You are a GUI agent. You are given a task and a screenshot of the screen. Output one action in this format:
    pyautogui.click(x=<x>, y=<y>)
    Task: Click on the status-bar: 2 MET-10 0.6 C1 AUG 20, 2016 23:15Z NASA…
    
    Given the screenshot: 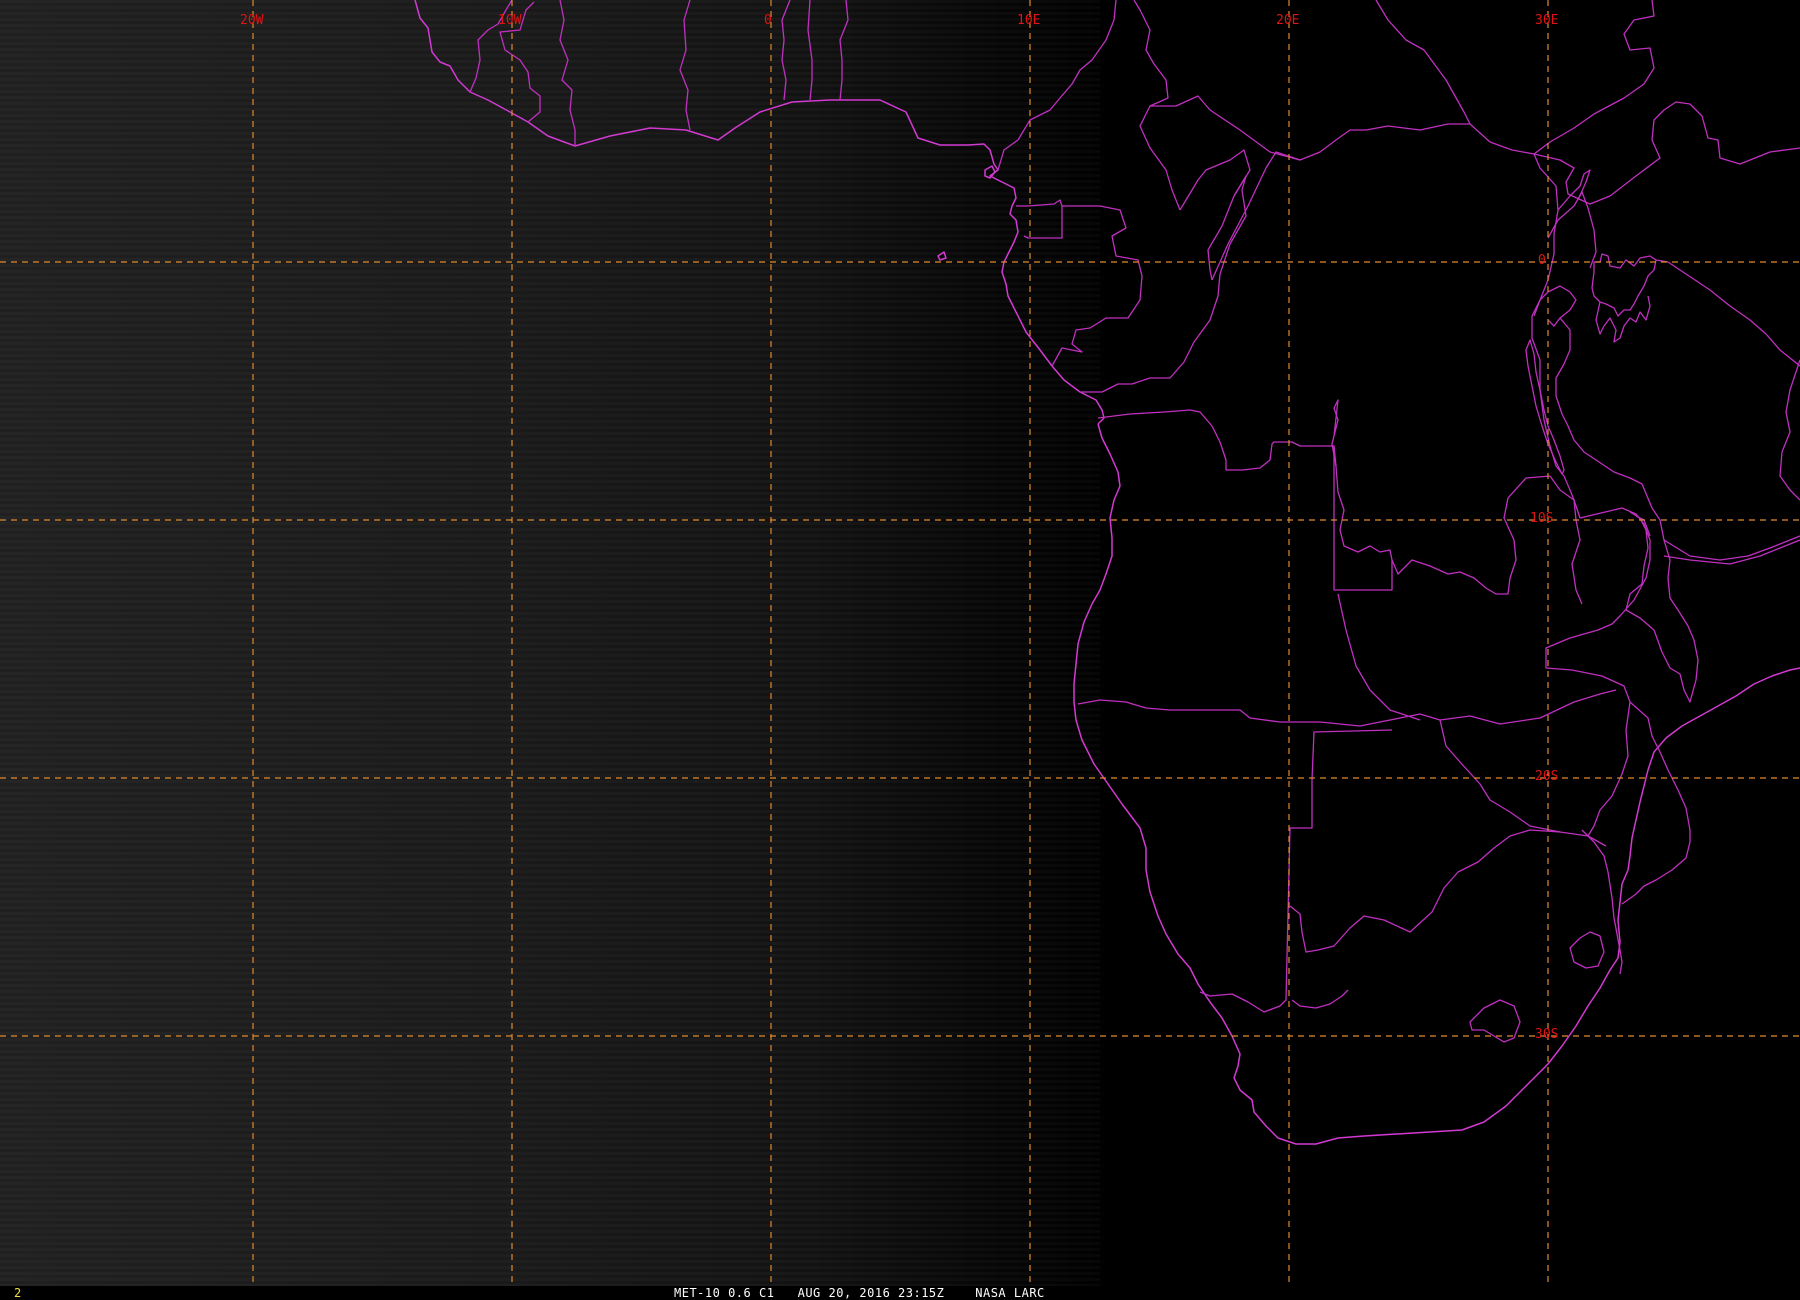 What is the action you would take?
    pyautogui.click(x=900, y=1293)
    